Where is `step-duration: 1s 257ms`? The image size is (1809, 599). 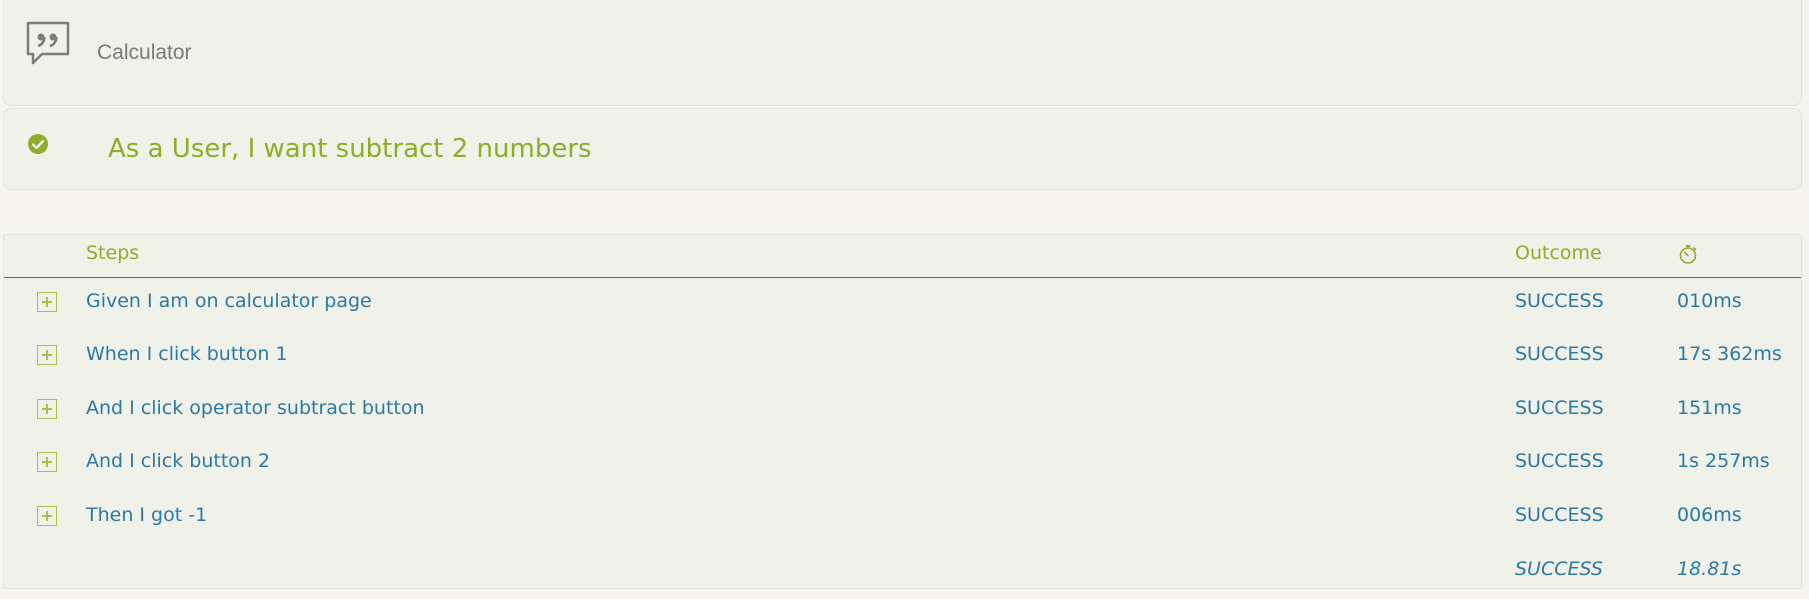
step-duration: 1s 257ms is located at coordinates (1723, 461).